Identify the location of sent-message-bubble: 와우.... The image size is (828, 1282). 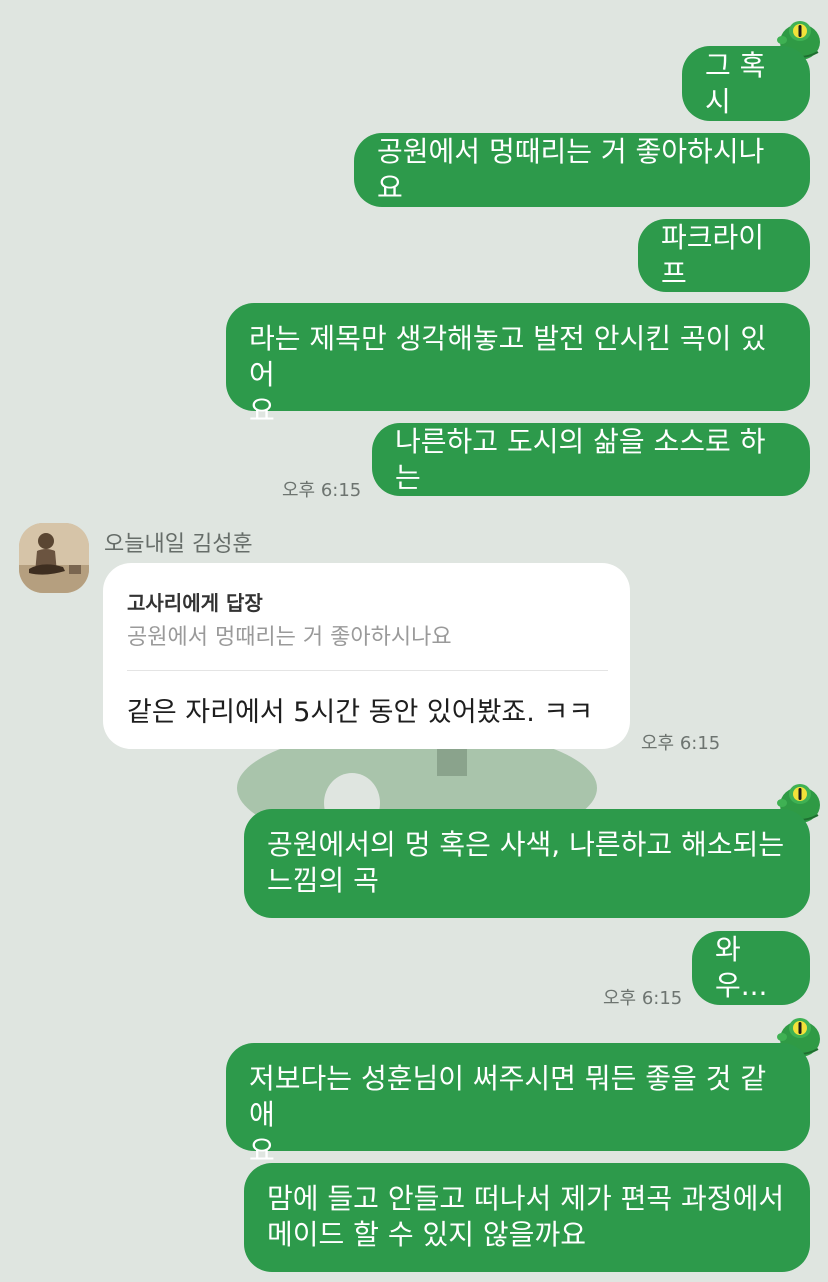
(751, 968).